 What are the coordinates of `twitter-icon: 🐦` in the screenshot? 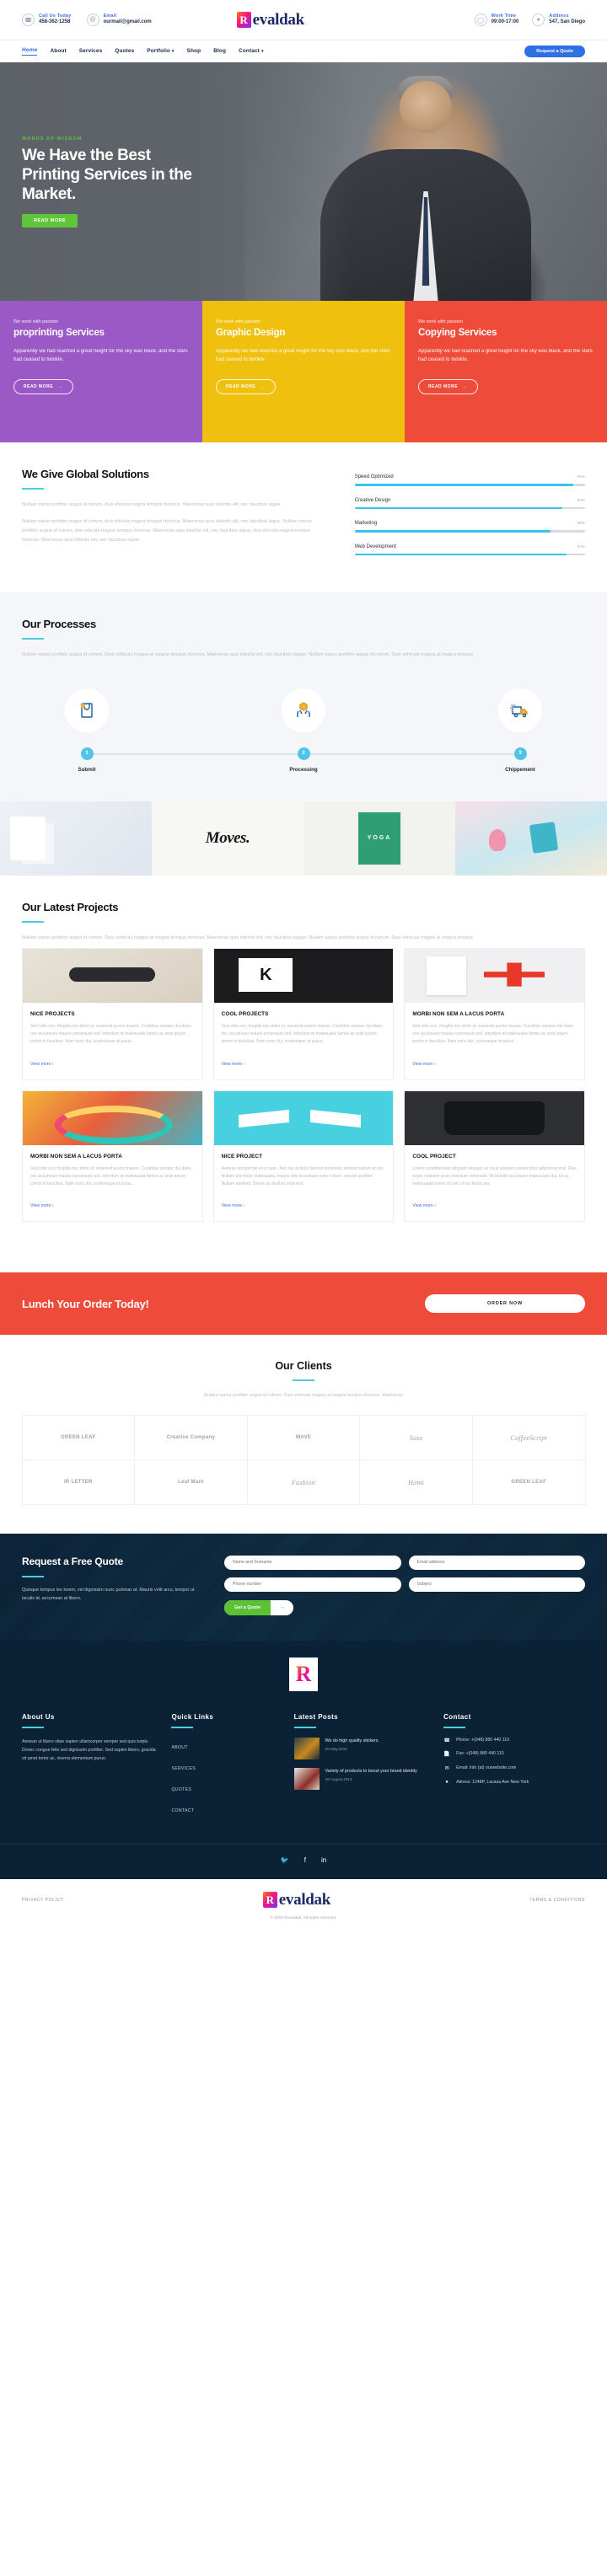 It's located at (285, 1860).